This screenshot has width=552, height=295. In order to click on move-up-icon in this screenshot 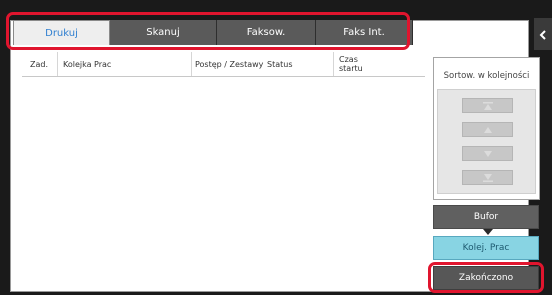, I will do `click(488, 130)`.